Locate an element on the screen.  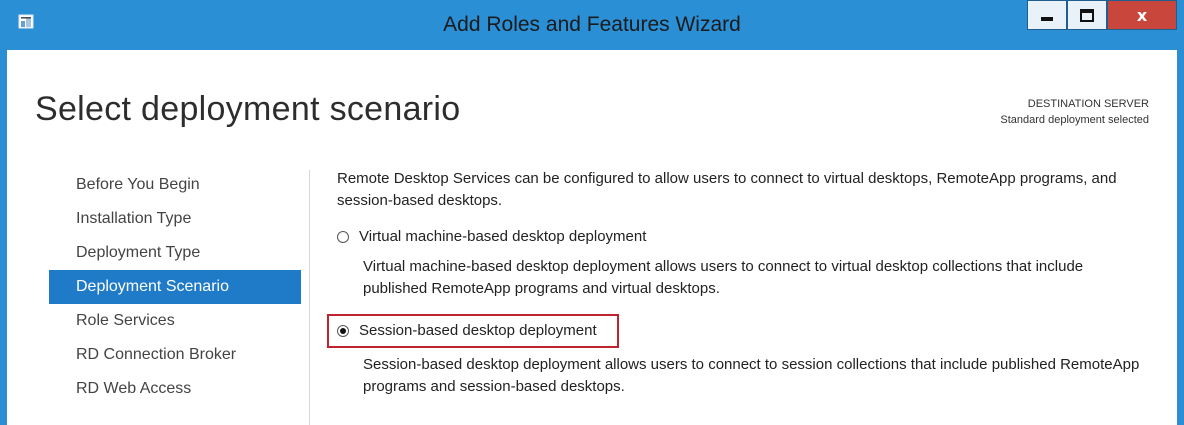
close-button: x is located at coordinates (1142, 15).